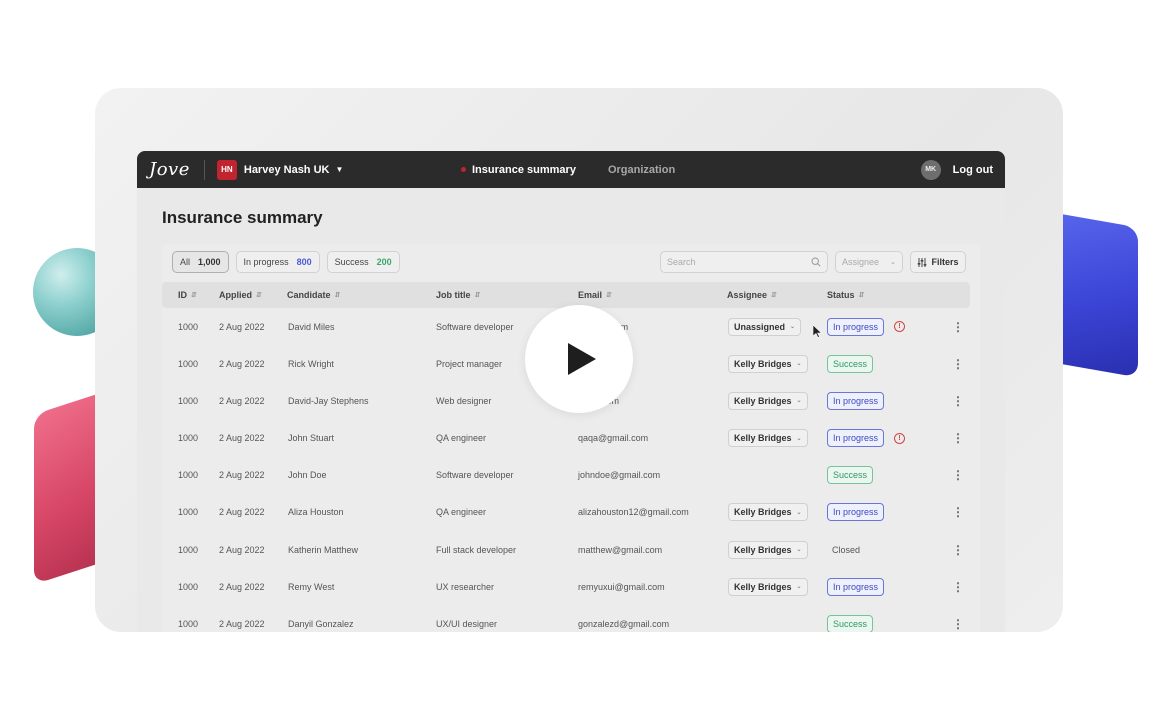  Describe the element at coordinates (624, 624) in the screenshot. I see `cell-email: gonzalezd@gmail.com` at that location.